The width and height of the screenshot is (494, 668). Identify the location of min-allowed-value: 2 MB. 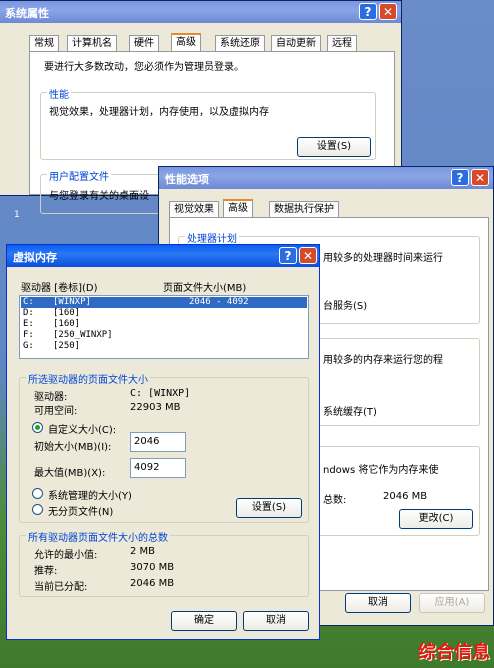
(143, 551).